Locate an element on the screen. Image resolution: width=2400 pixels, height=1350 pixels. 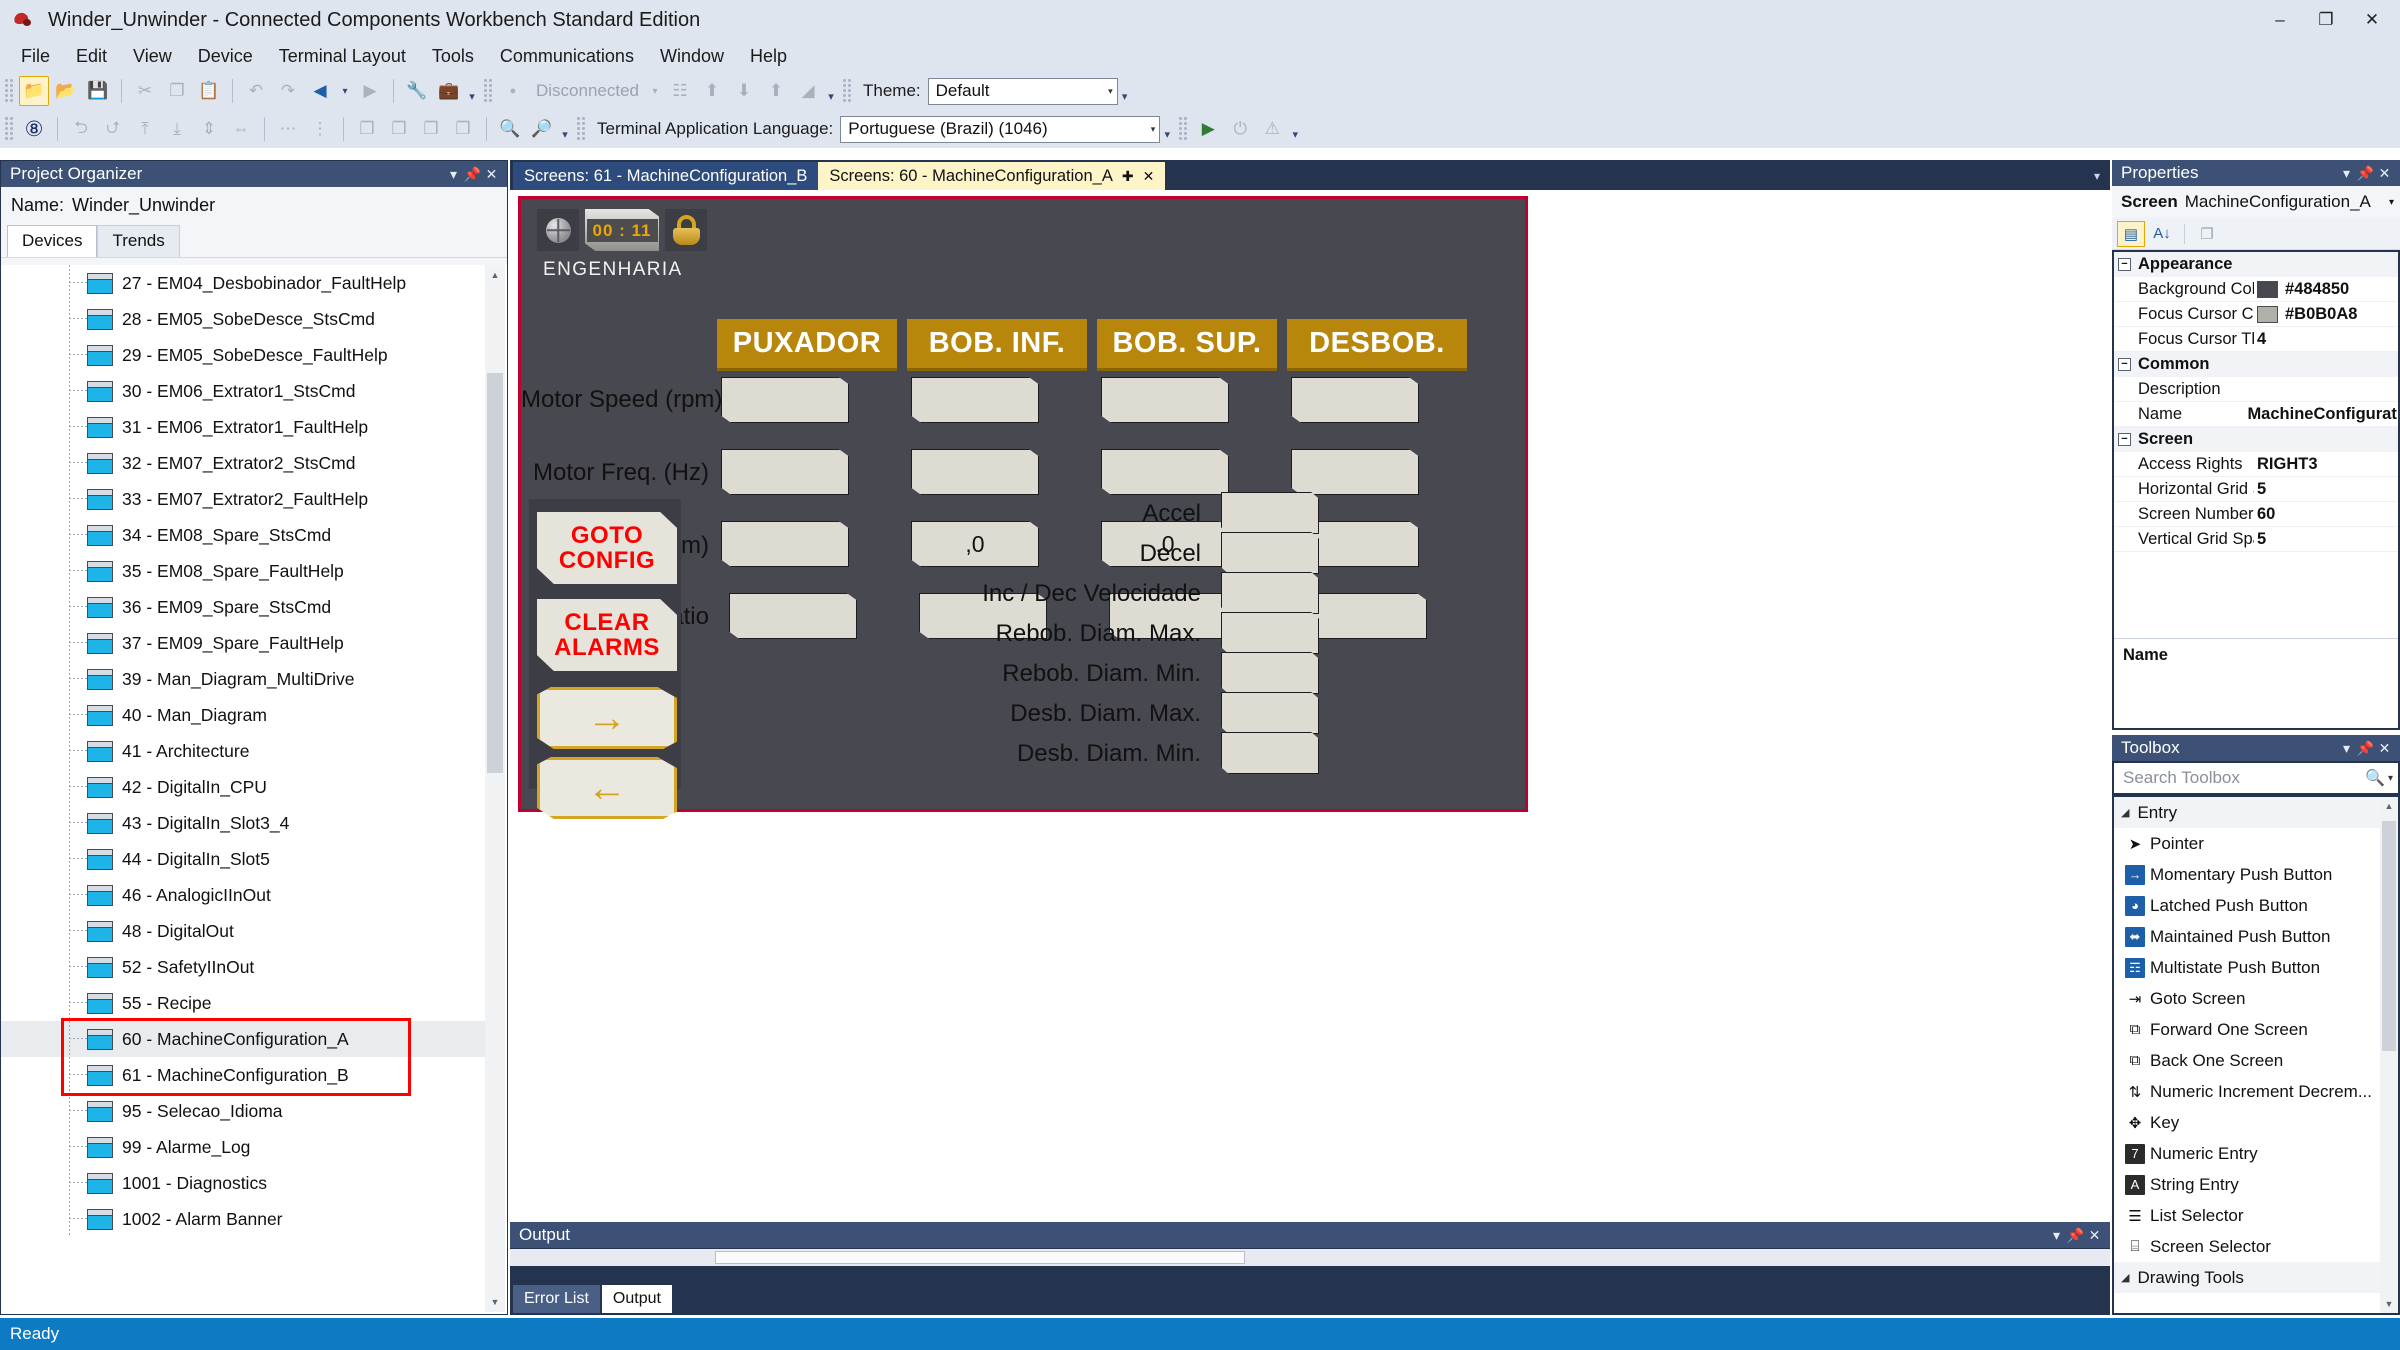
tree-item: 37 - EM09_Spare_FaultHelp is located at coordinates (243, 643).